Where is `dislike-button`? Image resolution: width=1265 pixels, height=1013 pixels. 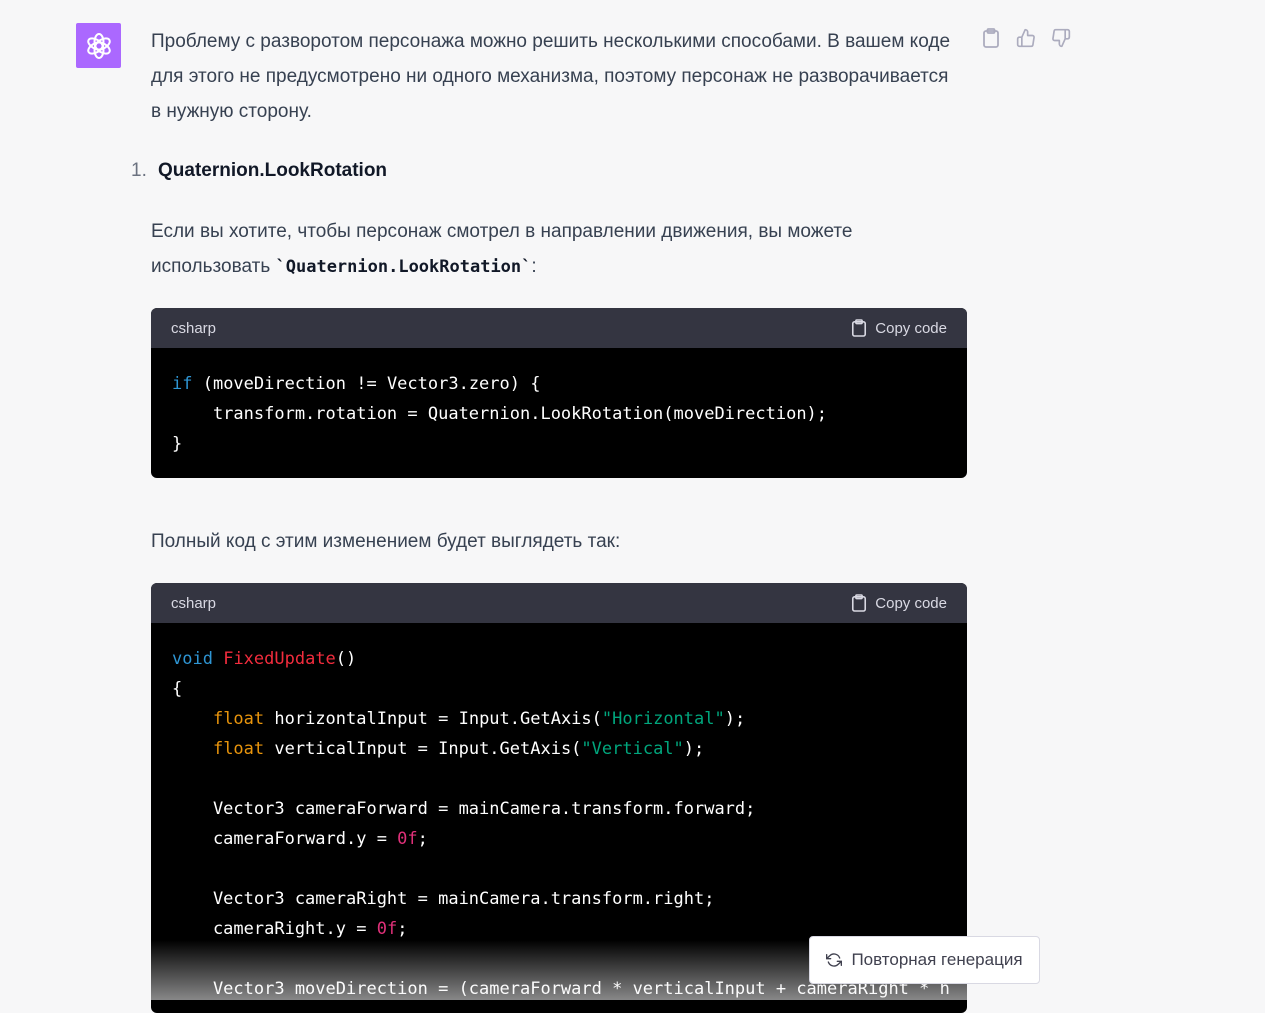
dislike-button is located at coordinates (1061, 38).